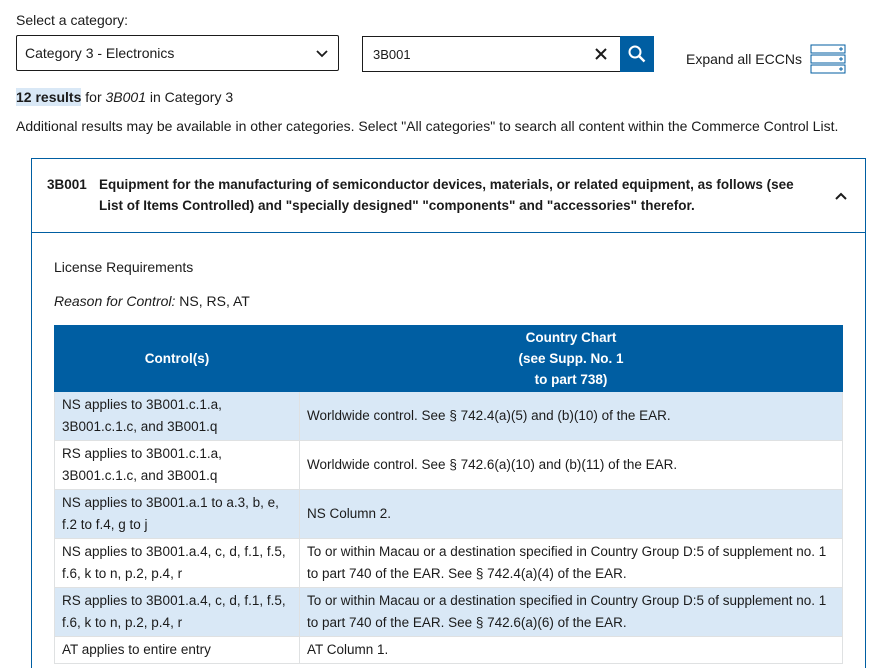 The width and height of the screenshot is (878, 668). I want to click on country-chart-header-line: (see Supp. No. 1, so click(571, 358).